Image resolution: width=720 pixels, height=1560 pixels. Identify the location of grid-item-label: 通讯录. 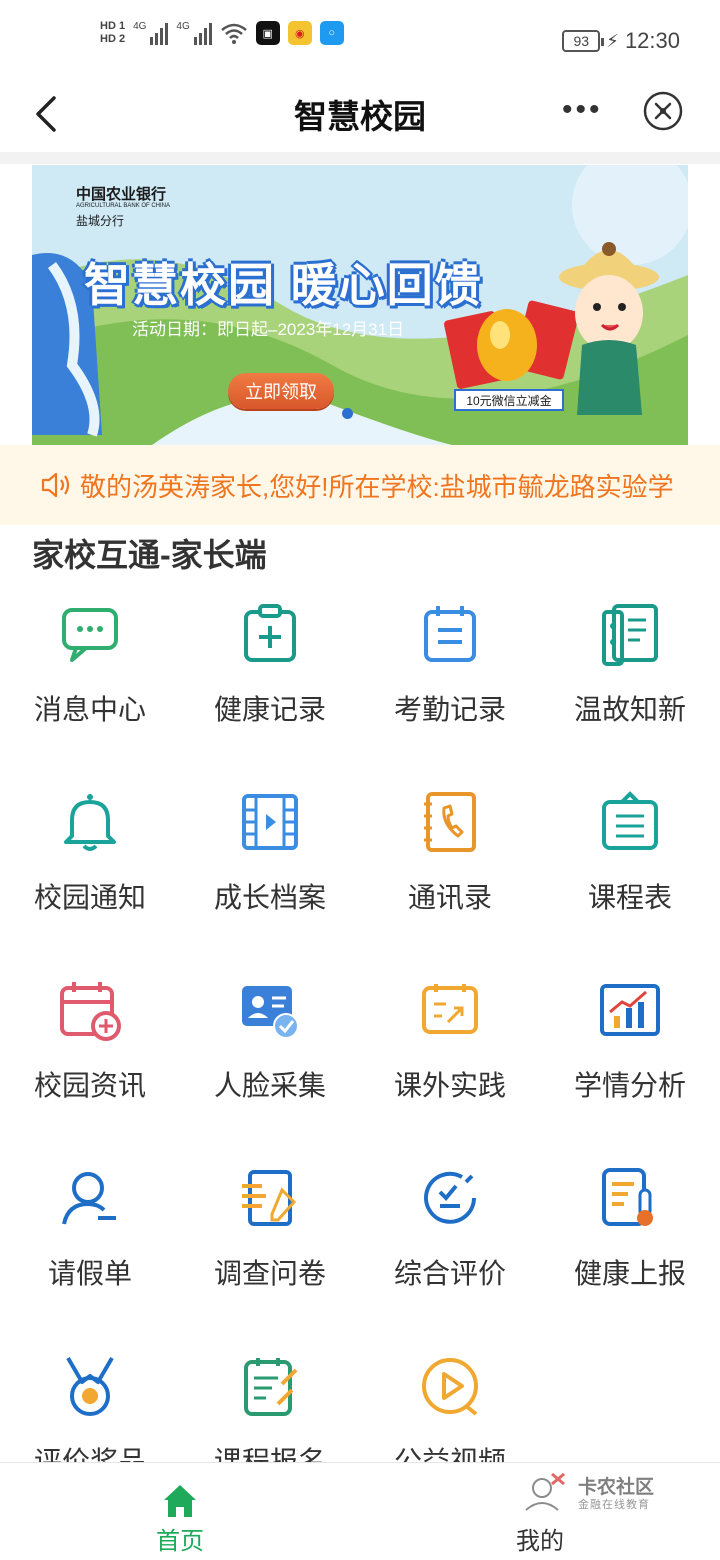
(449, 897).